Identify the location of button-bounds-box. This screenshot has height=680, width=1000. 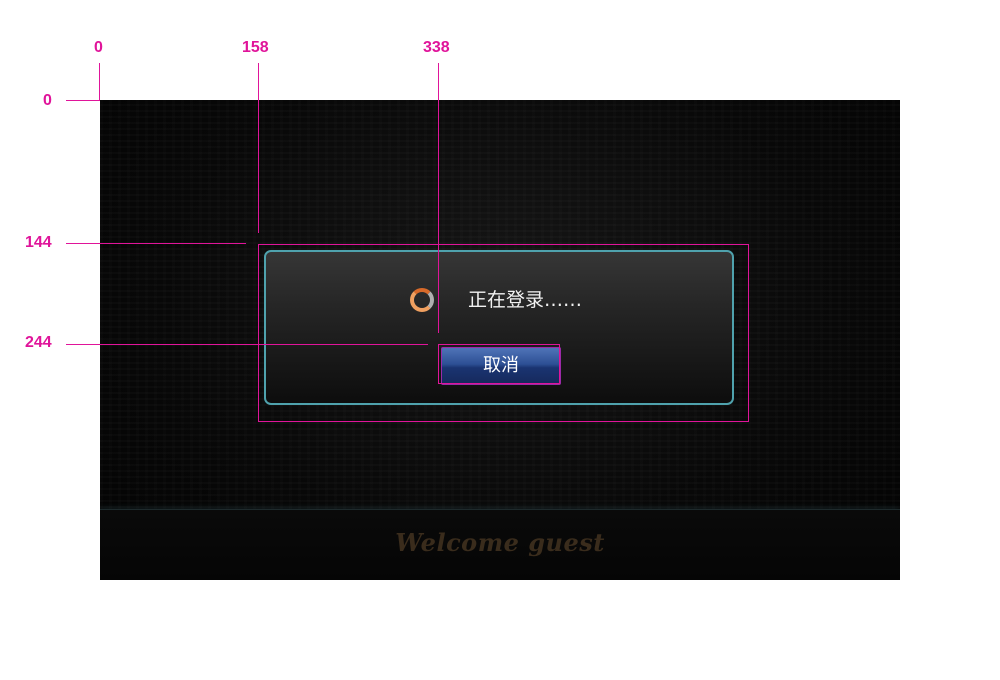
(499, 364).